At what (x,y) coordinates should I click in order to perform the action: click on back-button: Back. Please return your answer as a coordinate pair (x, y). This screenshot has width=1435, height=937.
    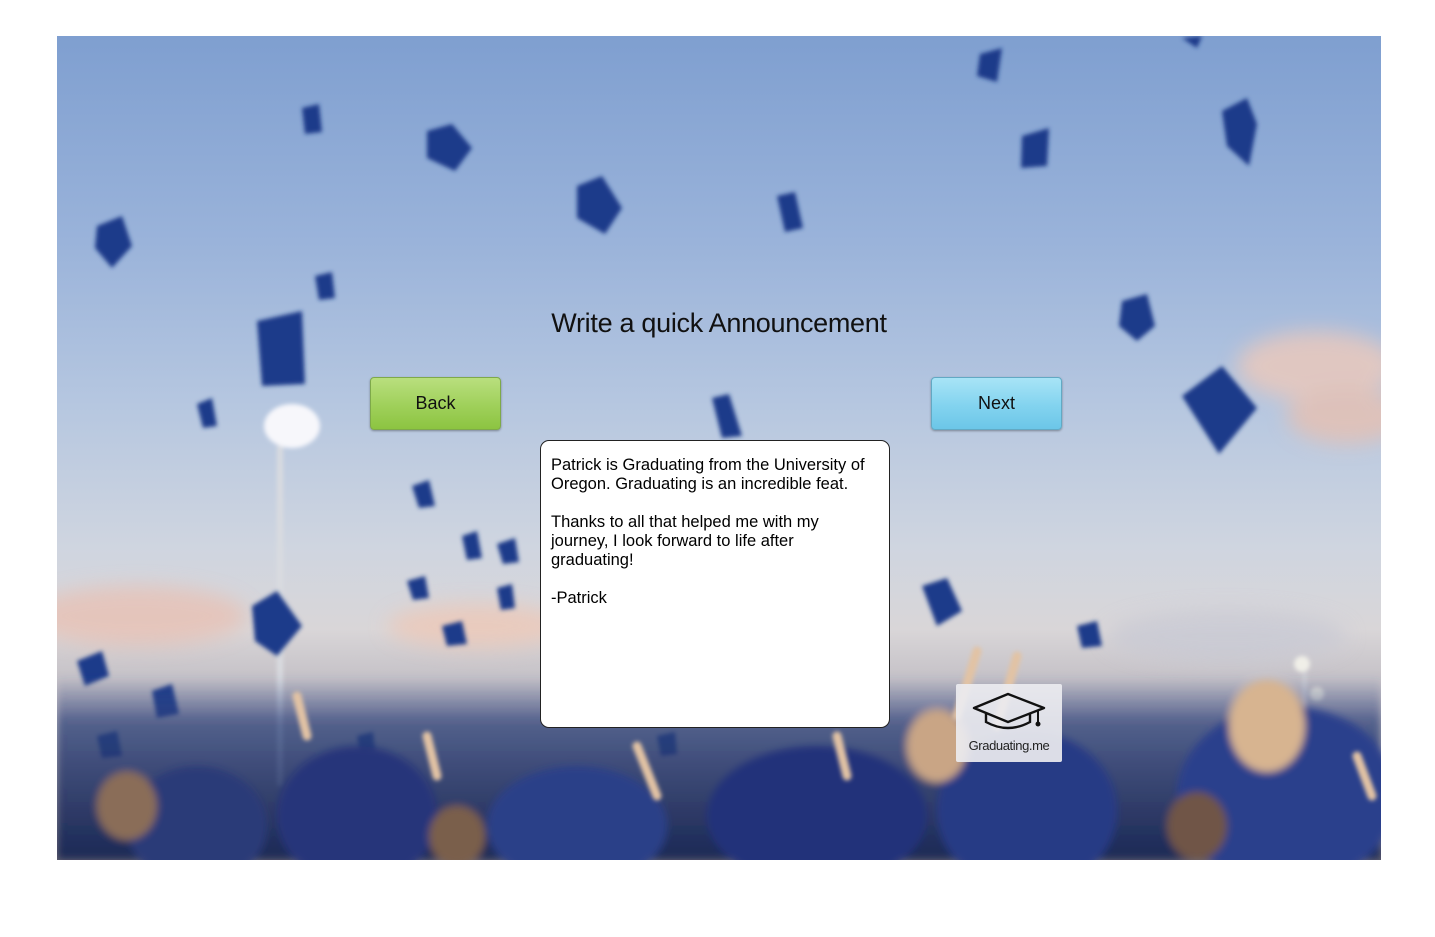
    Looking at the image, I should click on (435, 403).